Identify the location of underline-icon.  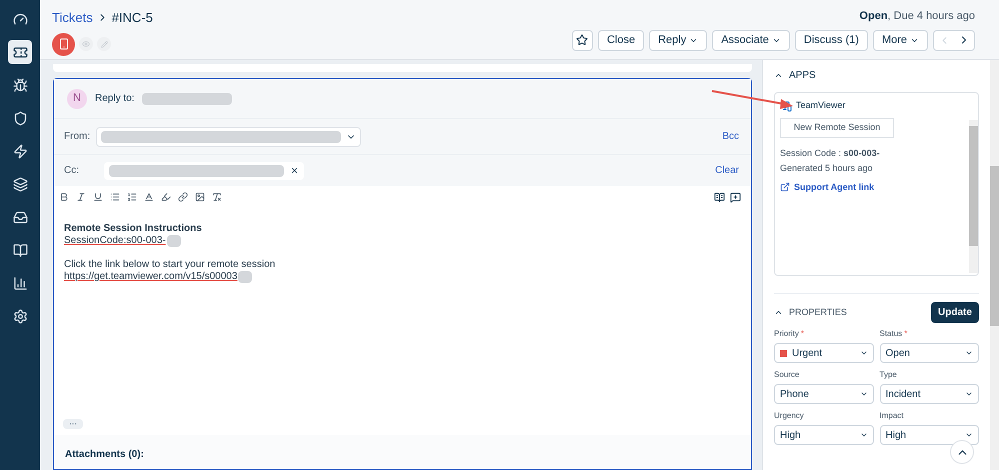
(98, 197).